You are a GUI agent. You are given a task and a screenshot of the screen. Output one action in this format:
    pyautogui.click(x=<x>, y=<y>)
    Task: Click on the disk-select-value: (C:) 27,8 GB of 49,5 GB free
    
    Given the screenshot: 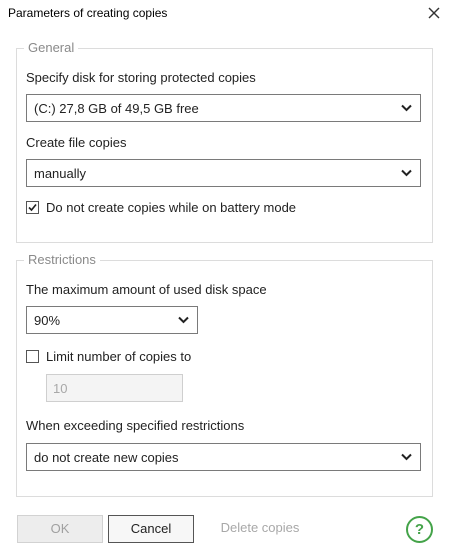 What is the action you would take?
    pyautogui.click(x=116, y=108)
    